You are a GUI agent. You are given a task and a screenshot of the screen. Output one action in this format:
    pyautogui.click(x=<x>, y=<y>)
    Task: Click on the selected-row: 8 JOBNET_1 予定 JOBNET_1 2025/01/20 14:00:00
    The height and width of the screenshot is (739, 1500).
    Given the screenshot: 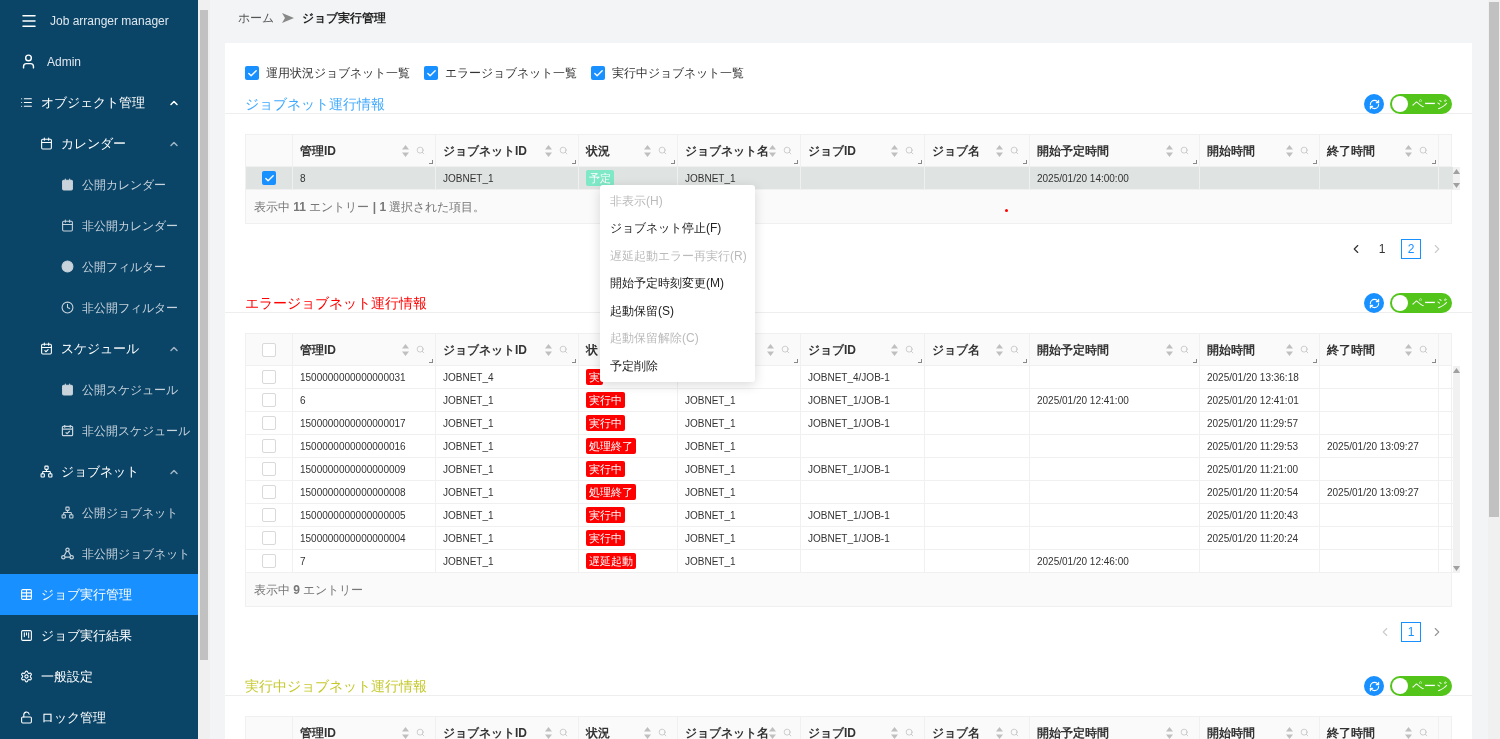 What is the action you would take?
    pyautogui.click(x=849, y=178)
    